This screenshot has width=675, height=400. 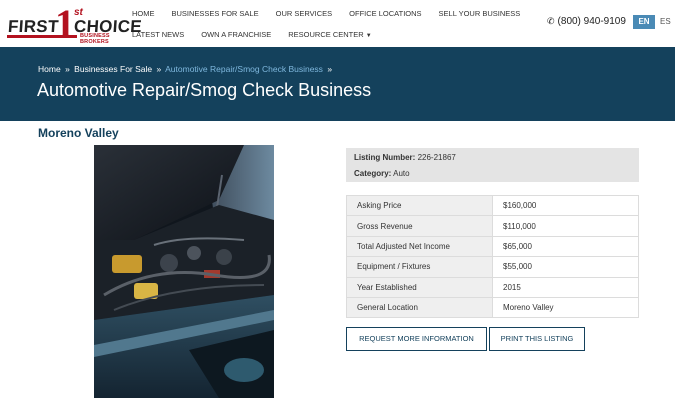 I want to click on site-logo: FIRST 1 st CHOICE BUSINESS BROKERS, so click(x=75, y=24).